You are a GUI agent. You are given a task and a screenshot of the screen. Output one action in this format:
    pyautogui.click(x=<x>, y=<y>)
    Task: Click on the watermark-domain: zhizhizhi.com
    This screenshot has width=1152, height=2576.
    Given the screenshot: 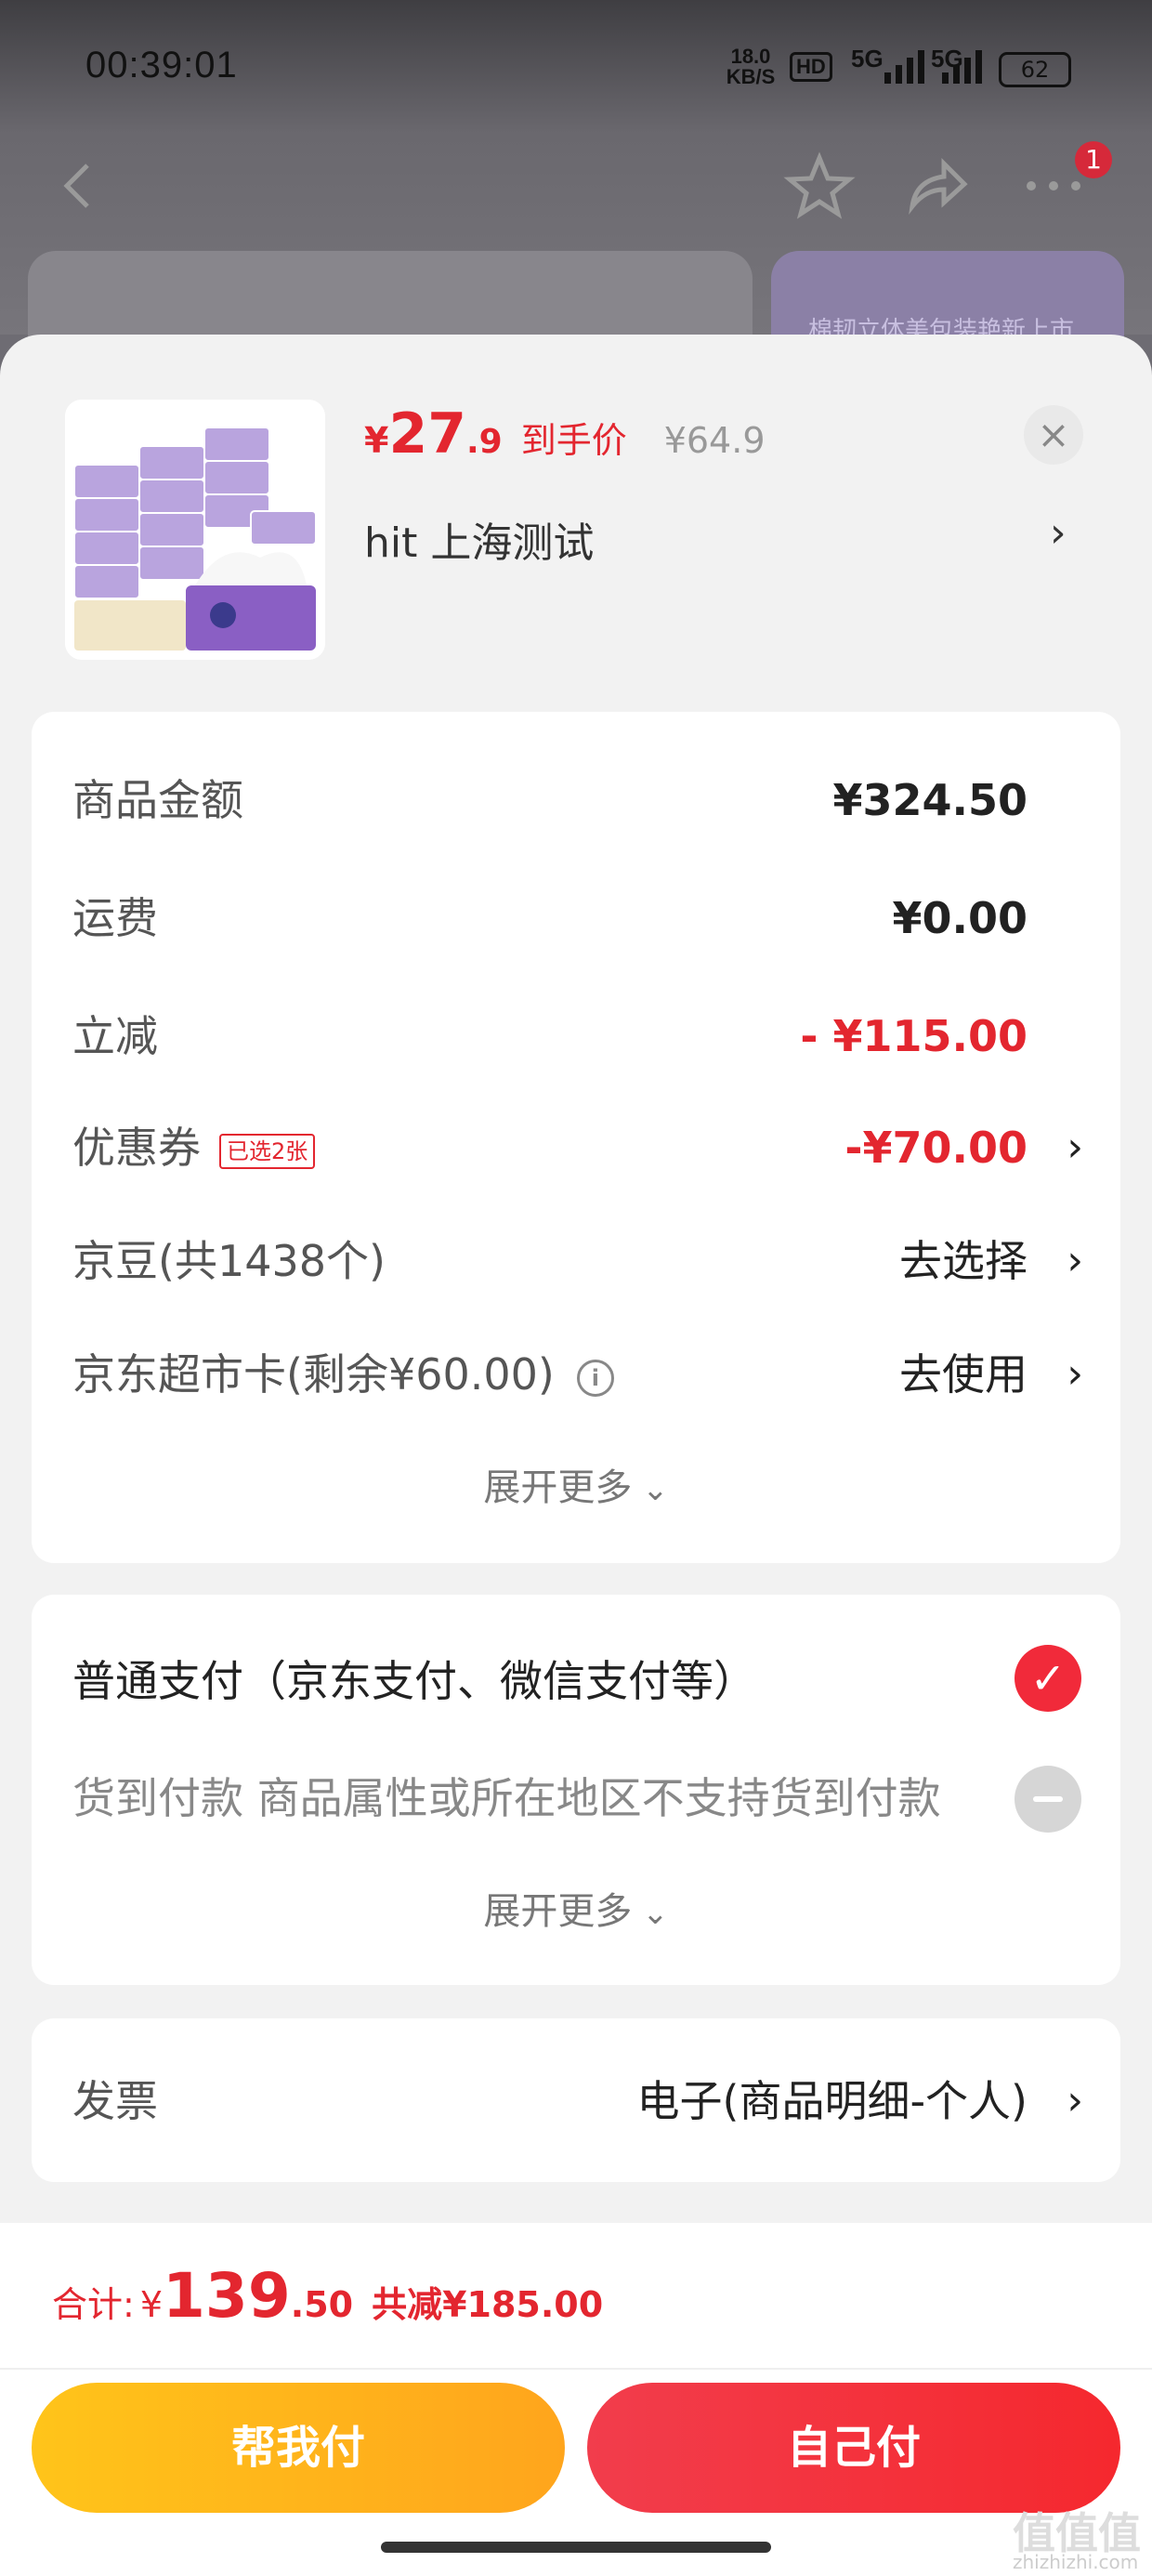 What is the action you would take?
    pyautogui.click(x=1076, y=2562)
    